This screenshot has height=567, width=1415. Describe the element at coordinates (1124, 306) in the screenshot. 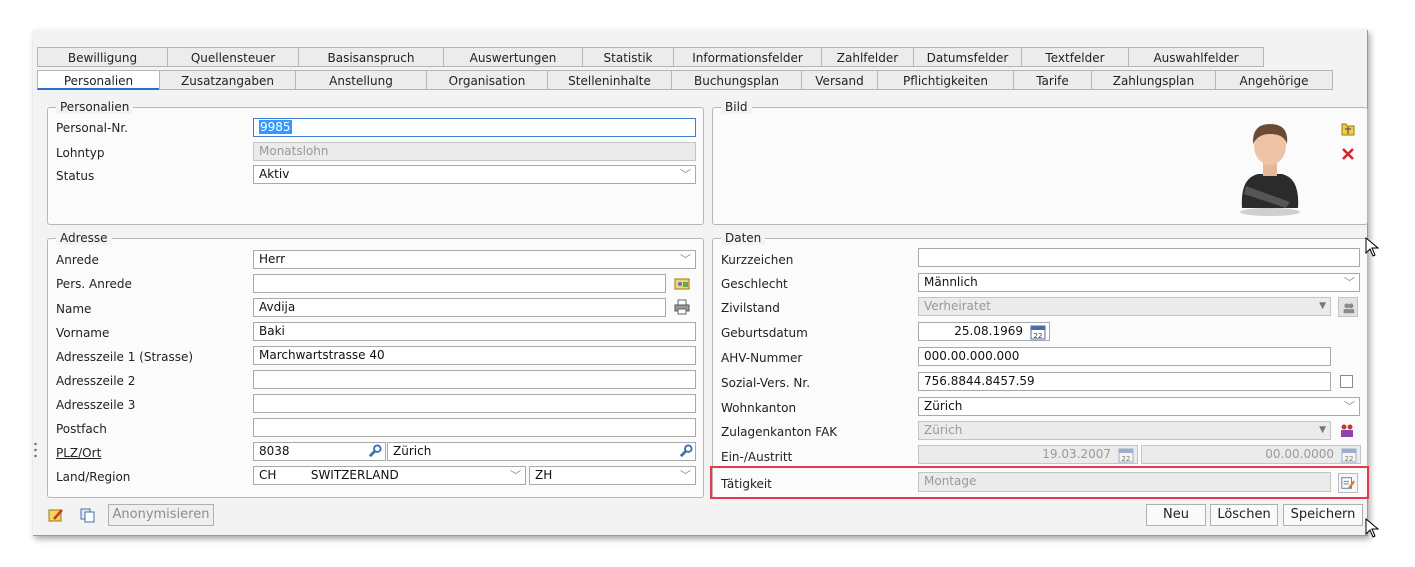

I see `zivilstand-select: Verheiratet ▼` at that location.